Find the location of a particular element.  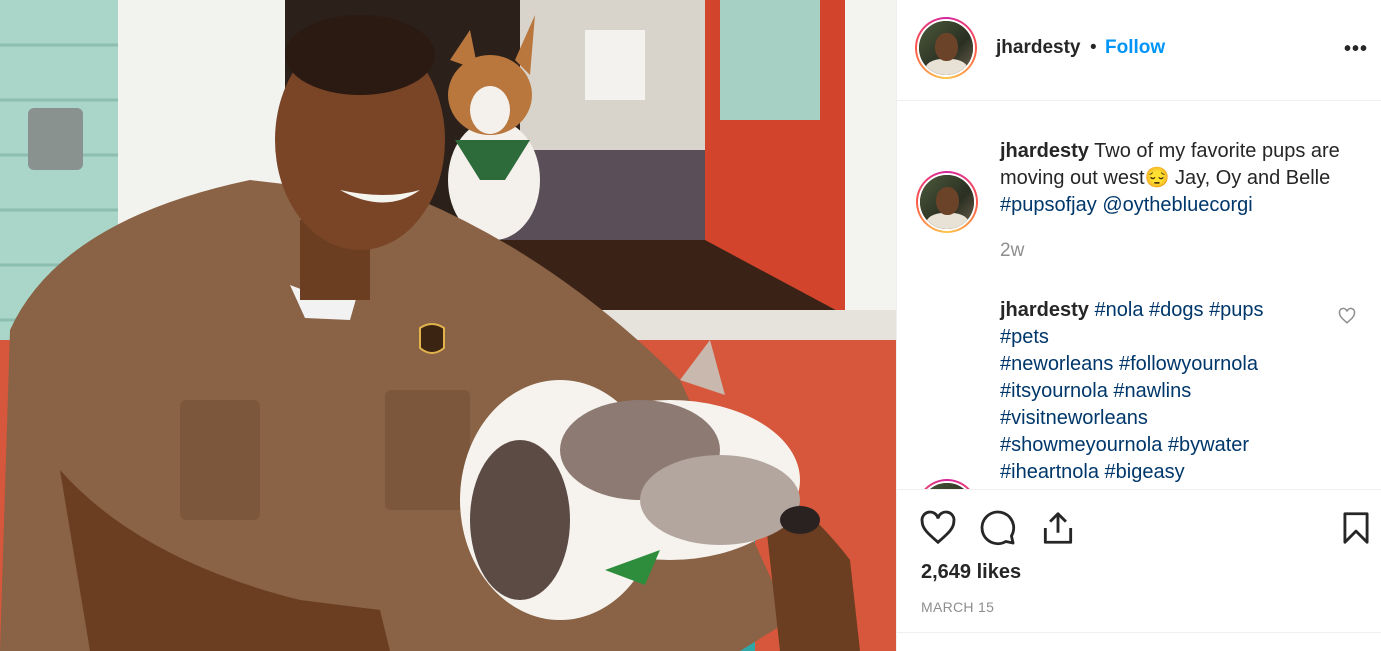

more-options-icon: ••• is located at coordinates (1356, 49).